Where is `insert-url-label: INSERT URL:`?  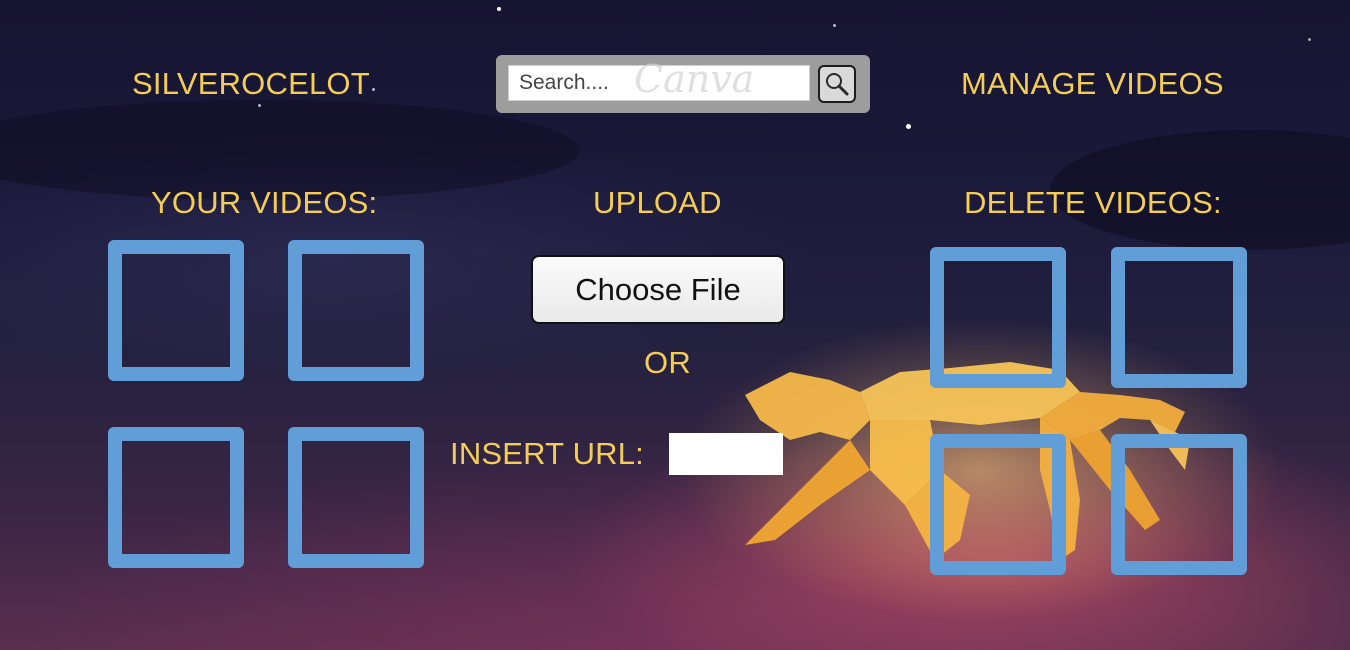 insert-url-label: INSERT URL: is located at coordinates (547, 453).